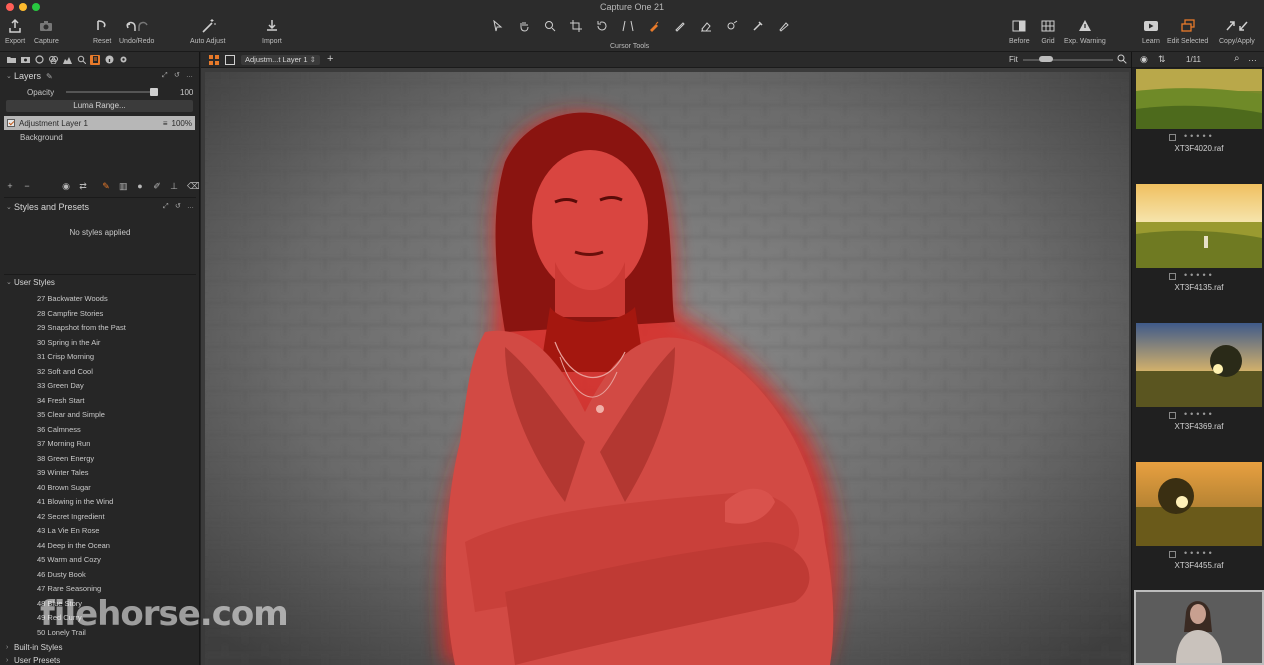 The height and width of the screenshot is (665, 1264). I want to click on user-styles-header: ⌄ User Styles, so click(100, 282).